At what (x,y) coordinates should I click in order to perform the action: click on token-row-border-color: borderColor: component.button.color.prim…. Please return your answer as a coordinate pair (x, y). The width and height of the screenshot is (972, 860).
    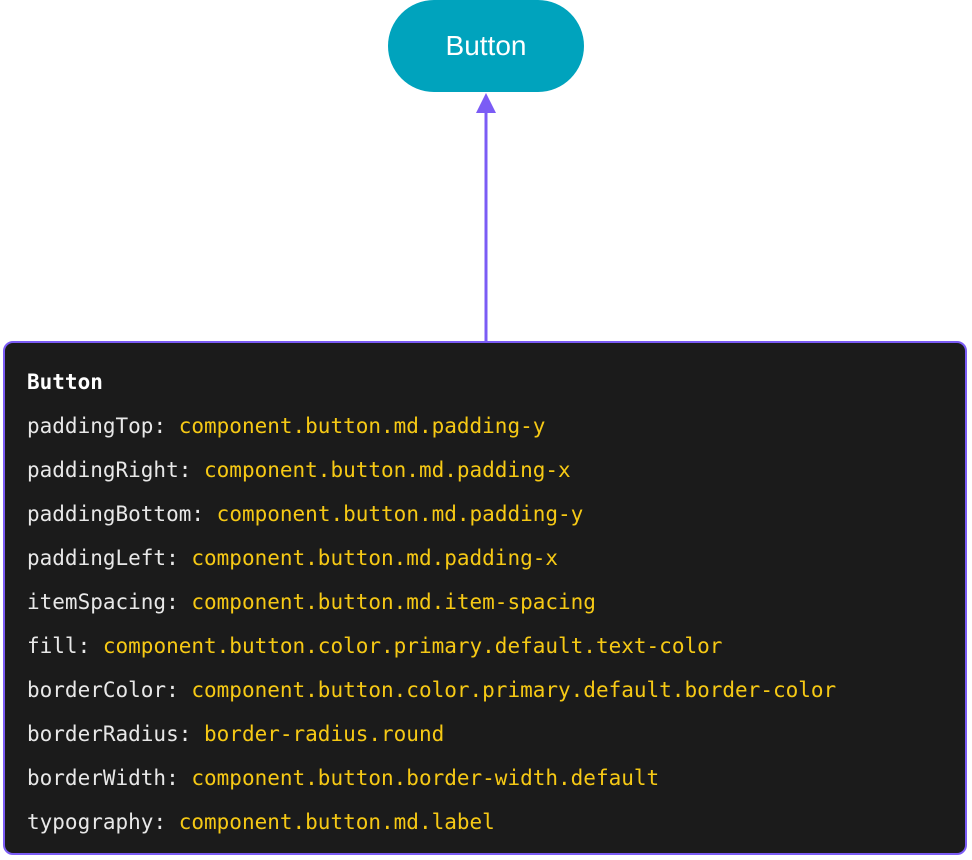
    Looking at the image, I should click on (496, 697).